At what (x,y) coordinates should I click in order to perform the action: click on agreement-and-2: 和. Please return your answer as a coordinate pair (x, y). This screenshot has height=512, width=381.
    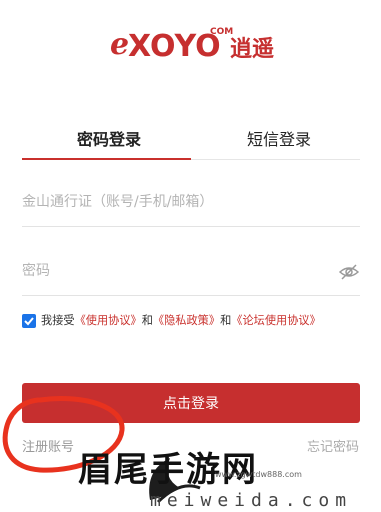
    Looking at the image, I should click on (226, 320).